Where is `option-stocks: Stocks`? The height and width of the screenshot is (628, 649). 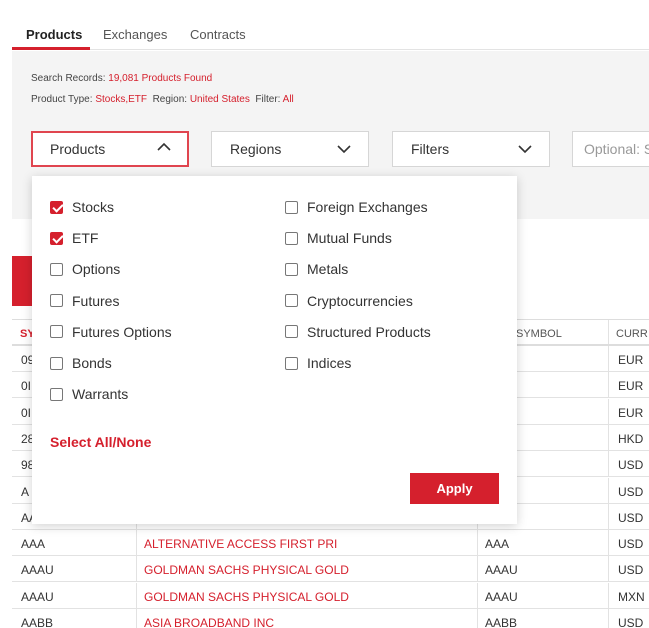 option-stocks: Stocks is located at coordinates (82, 207).